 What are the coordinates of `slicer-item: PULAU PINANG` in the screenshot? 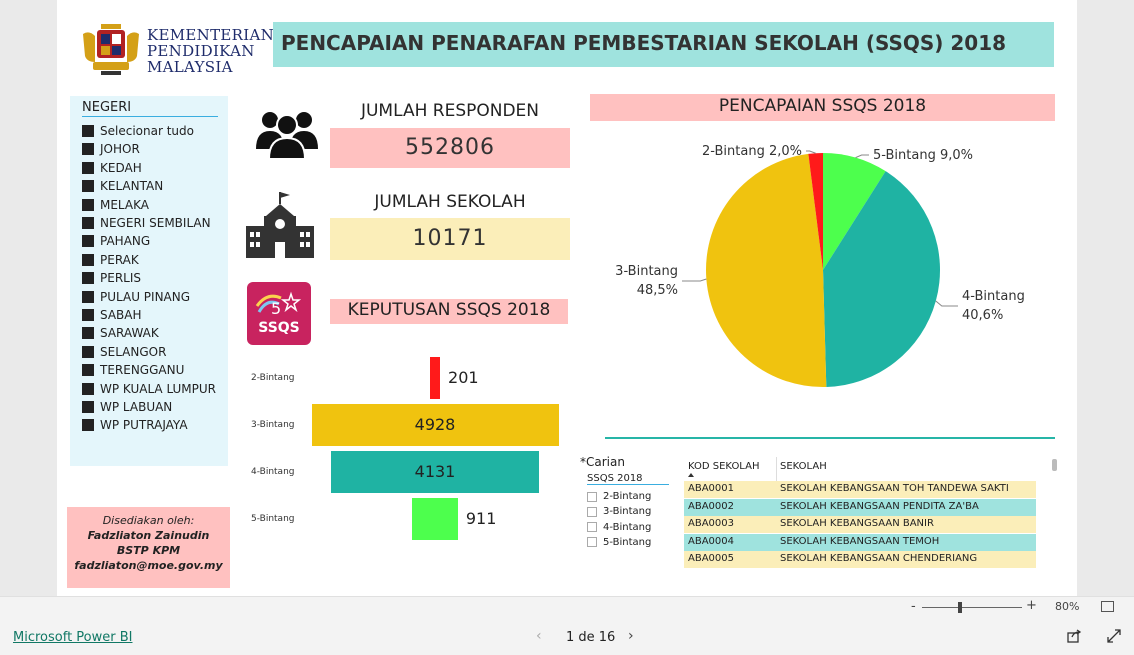 It's located at (136, 297).